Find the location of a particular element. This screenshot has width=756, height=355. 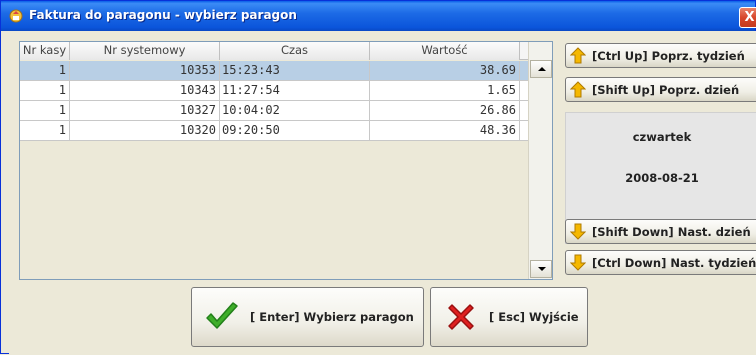

cell-nr-systemowy: 10327 is located at coordinates (145, 110).